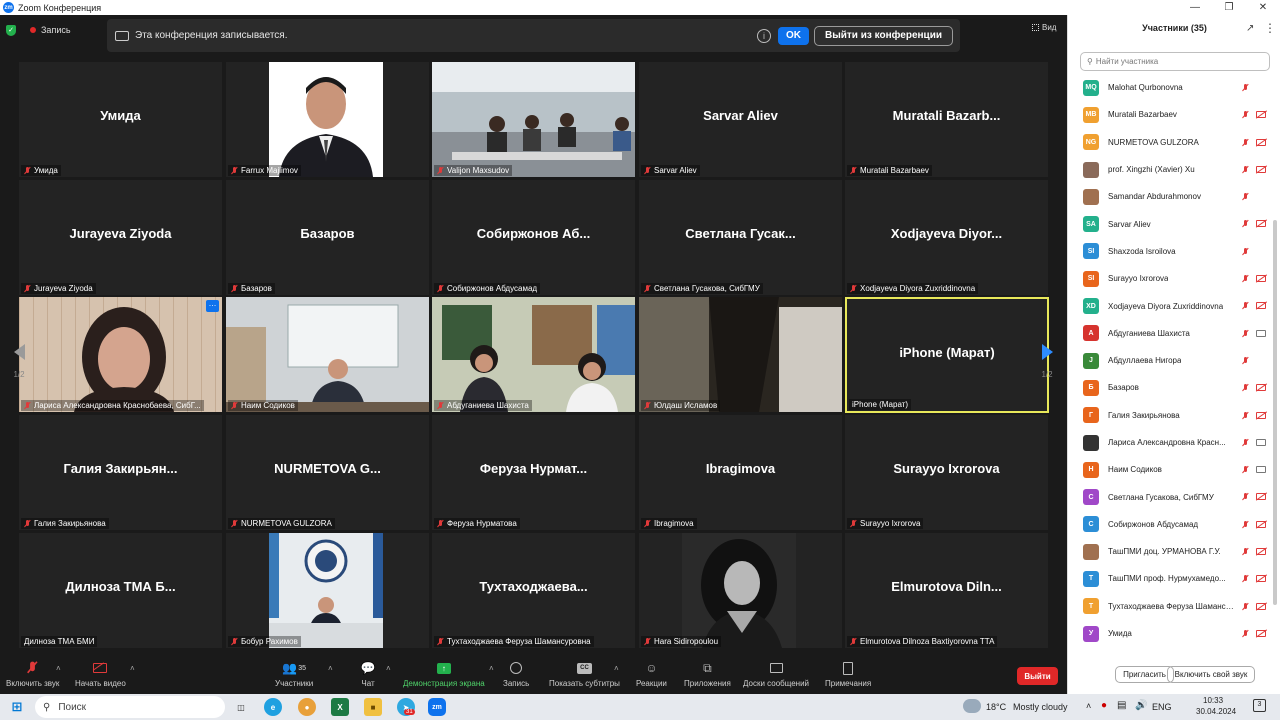  What do you see at coordinates (273, 707) in the screenshot?
I see `edge-browser-icon: e` at bounding box center [273, 707].